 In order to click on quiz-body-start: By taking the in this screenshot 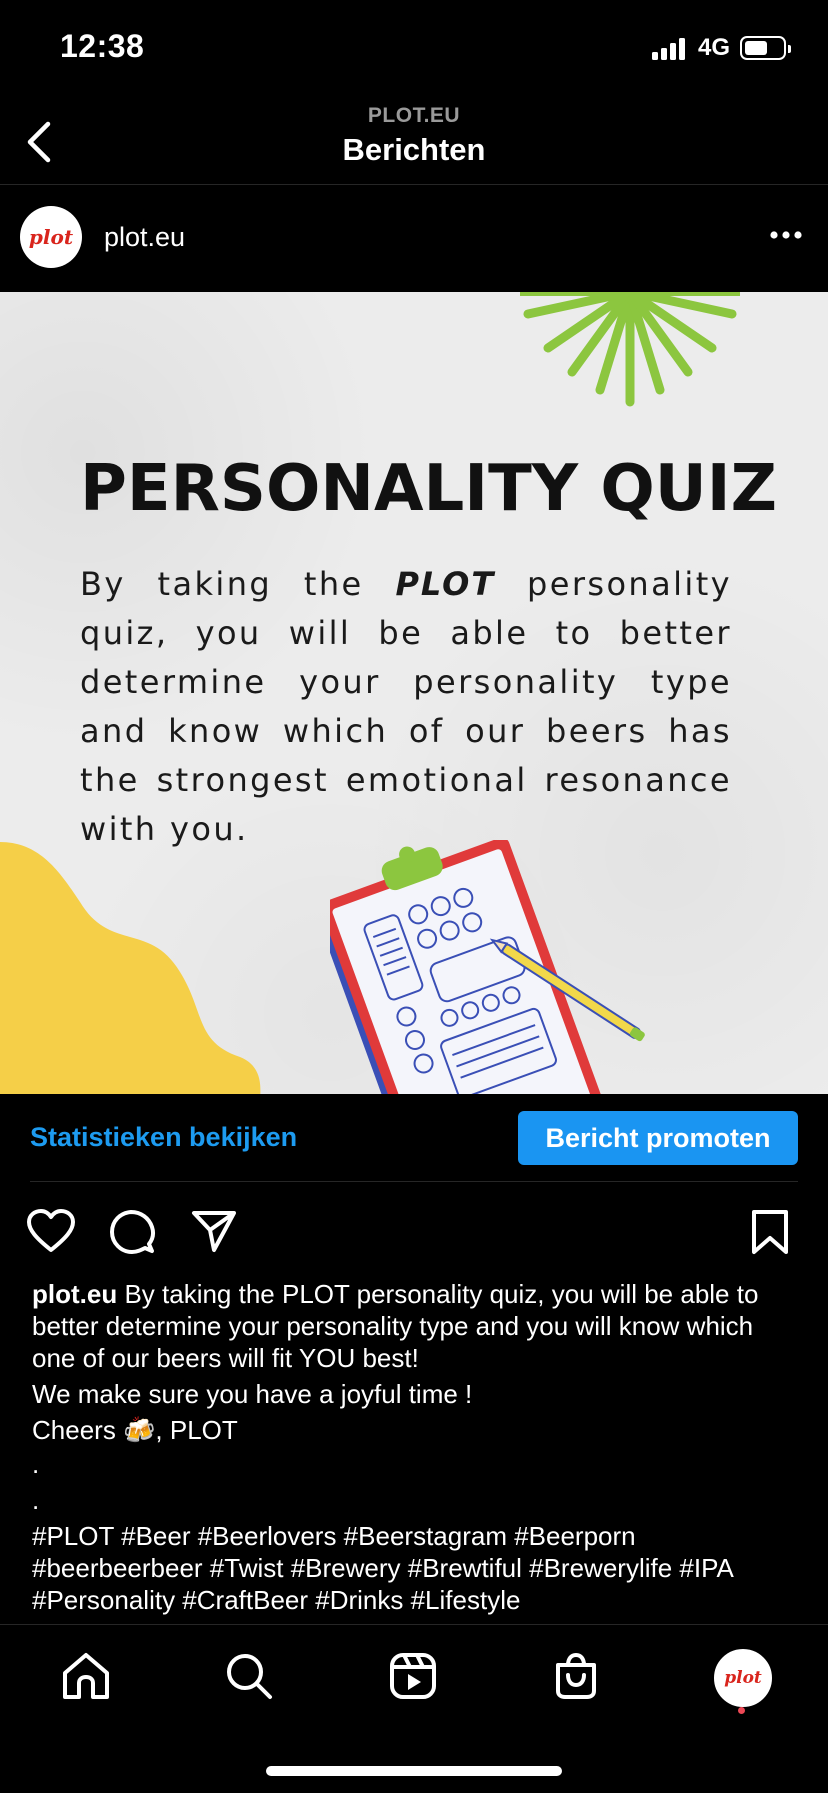, I will do `click(238, 584)`.